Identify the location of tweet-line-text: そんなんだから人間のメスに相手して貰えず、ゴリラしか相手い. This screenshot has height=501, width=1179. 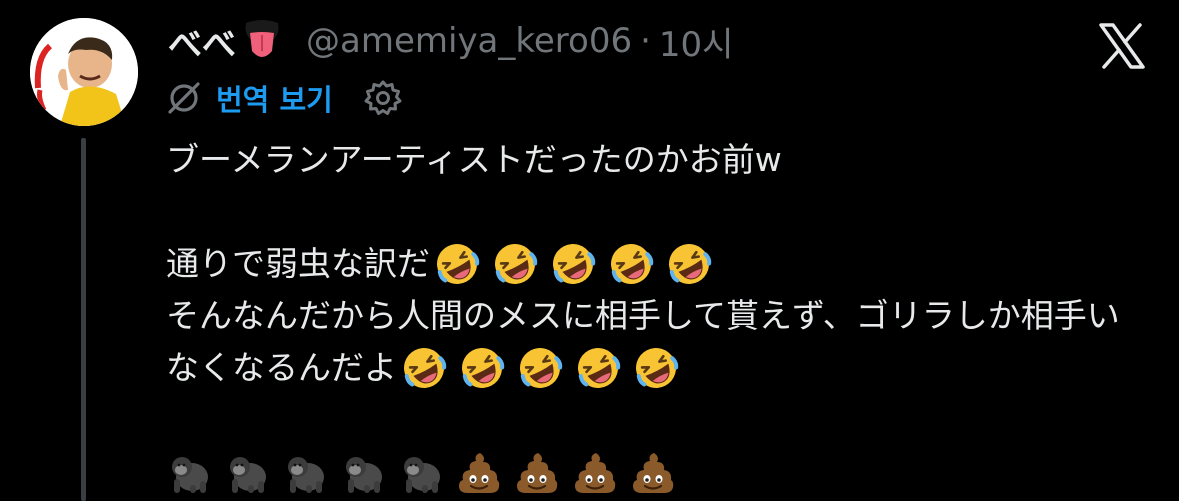
(643, 315).